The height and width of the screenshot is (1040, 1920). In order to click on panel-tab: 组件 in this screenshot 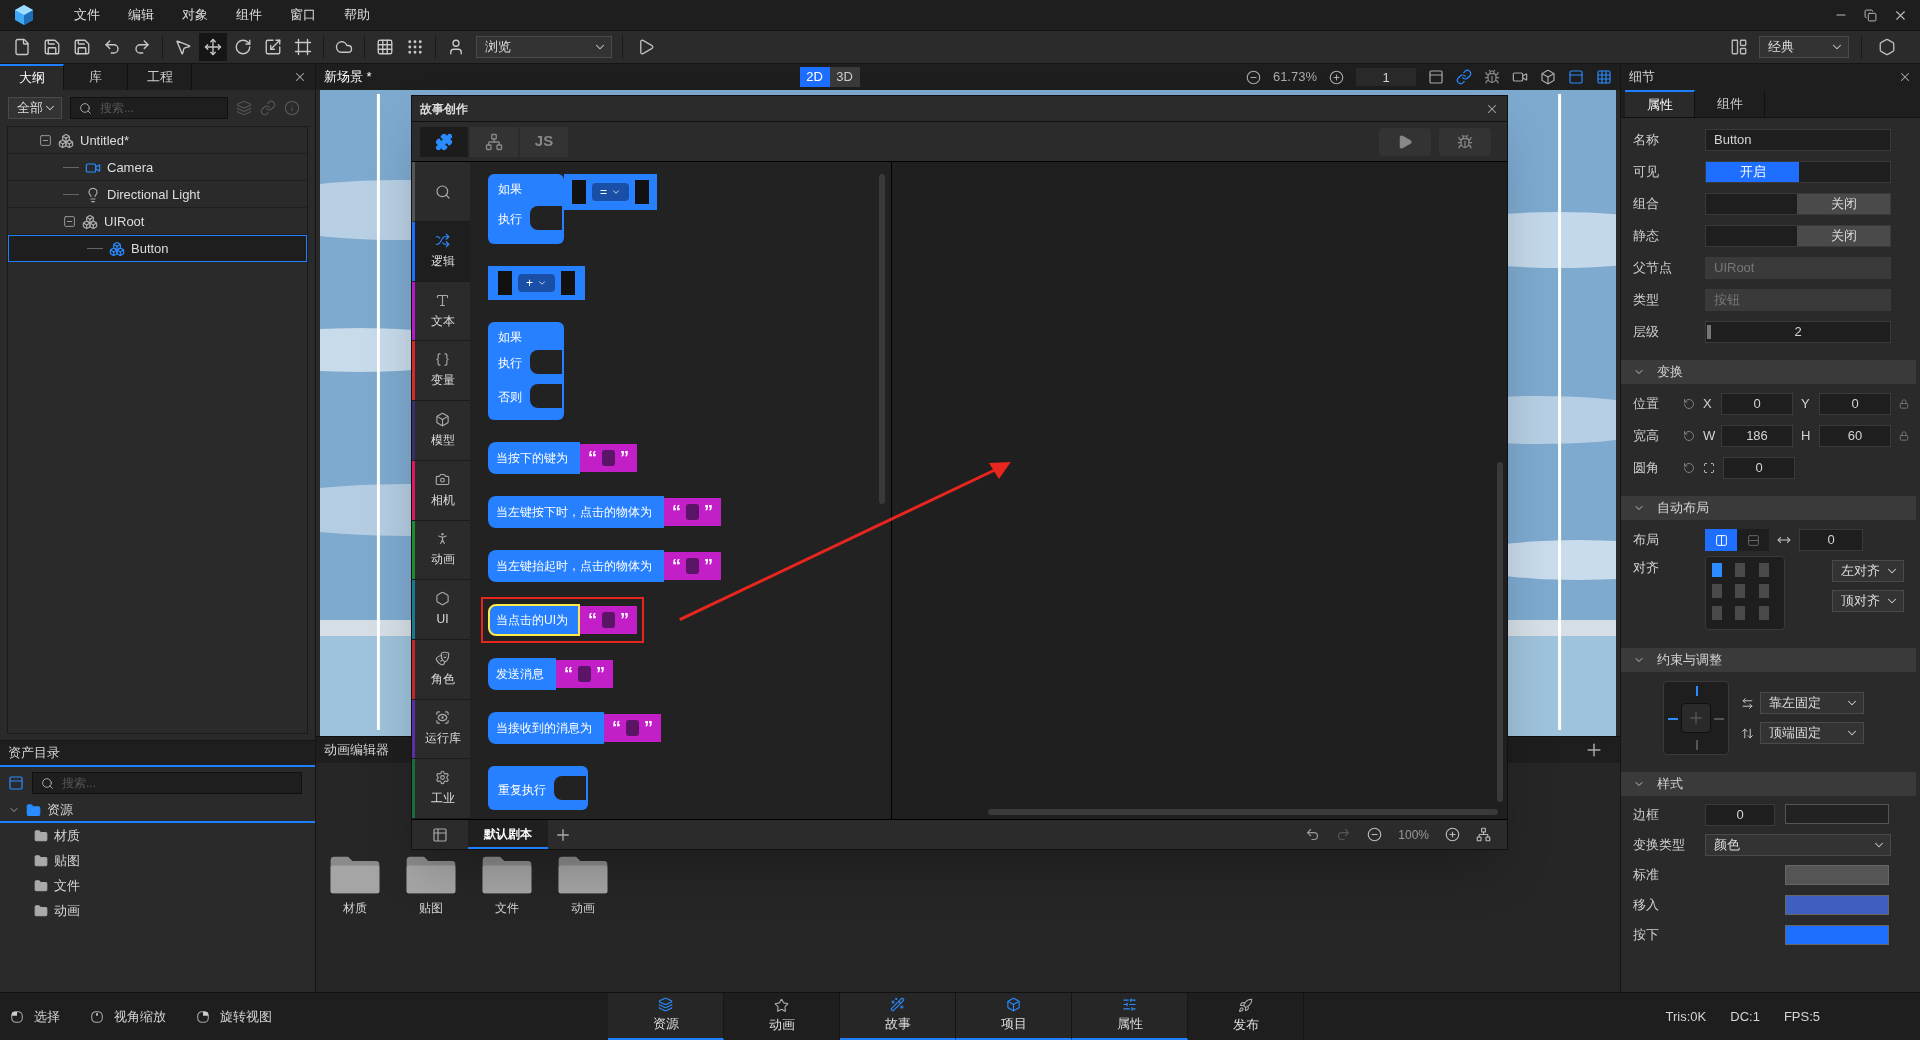, I will do `click(1730, 103)`.